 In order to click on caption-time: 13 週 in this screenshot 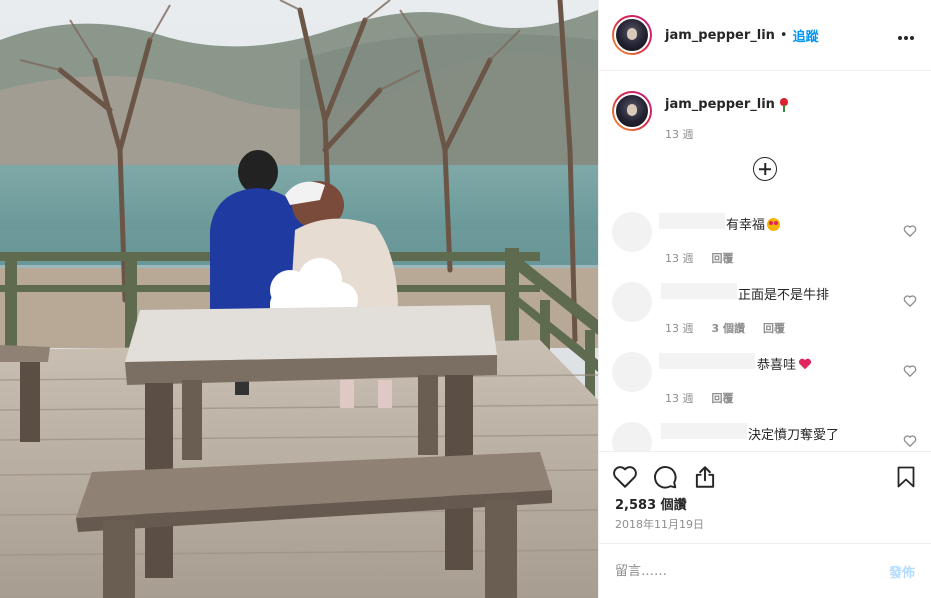, I will do `click(679, 134)`.